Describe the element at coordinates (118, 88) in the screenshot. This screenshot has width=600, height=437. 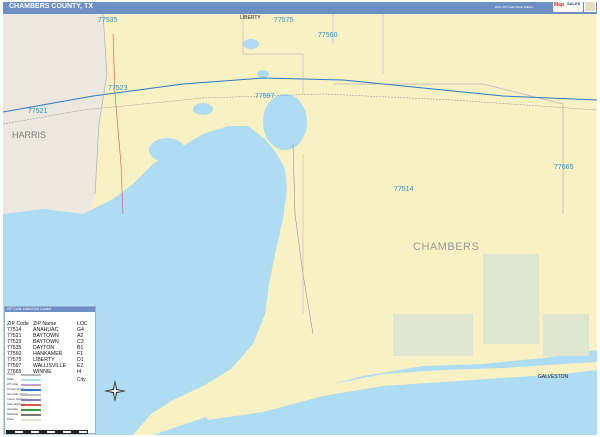
I see `zip-label-77523: 77523` at that location.